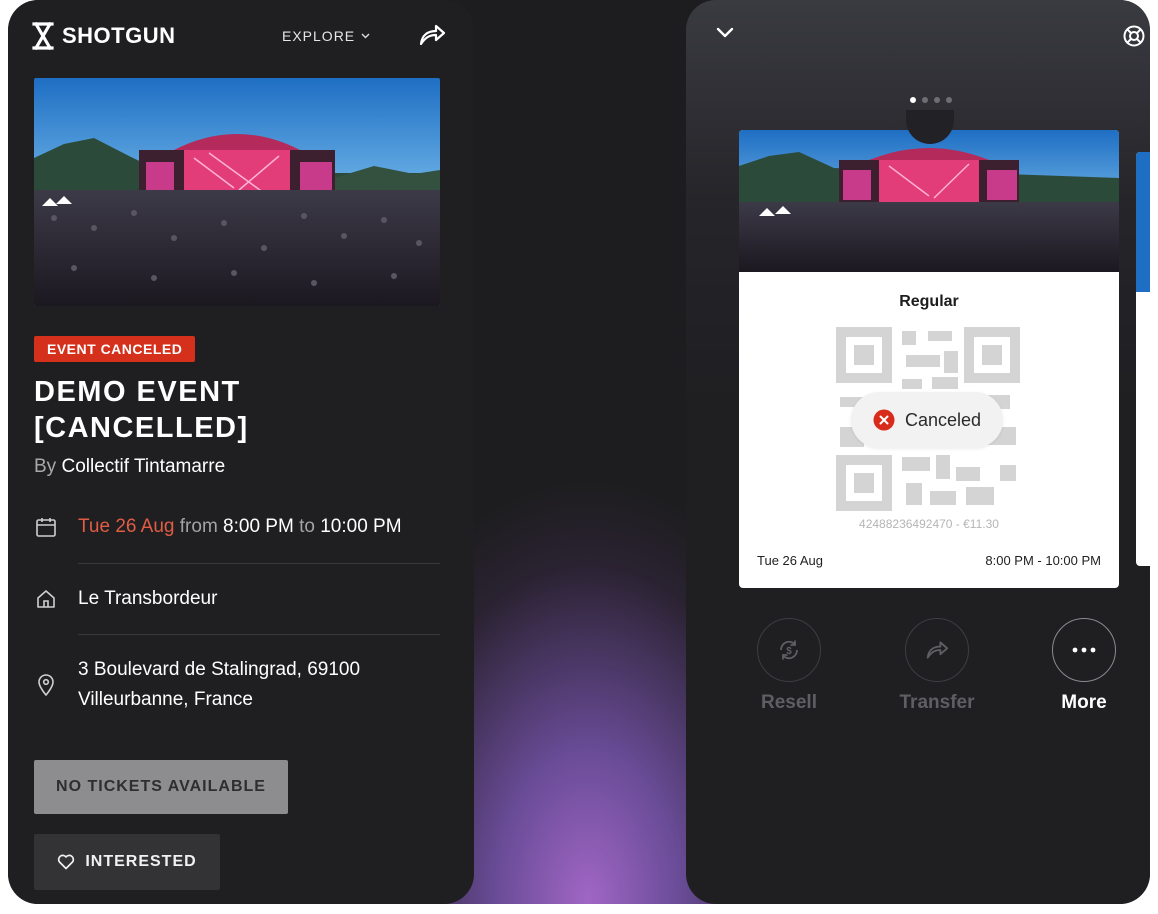  Describe the element at coordinates (165, 699) in the screenshot. I see `address-line2: Villeurbanne, France` at that location.